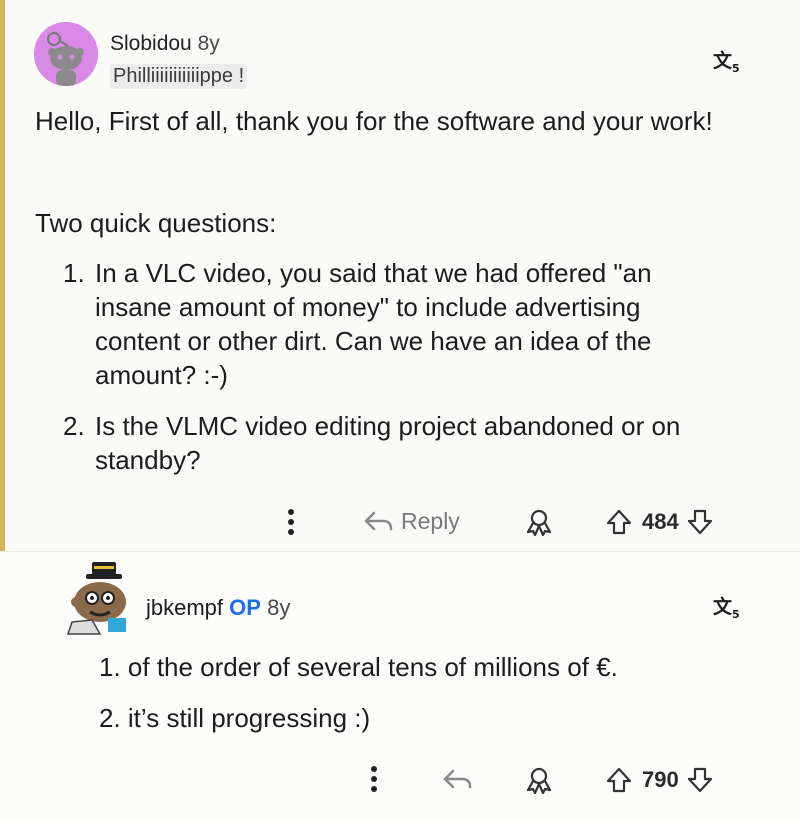 The width and height of the screenshot is (800, 821). I want to click on divider, so click(400, 551).